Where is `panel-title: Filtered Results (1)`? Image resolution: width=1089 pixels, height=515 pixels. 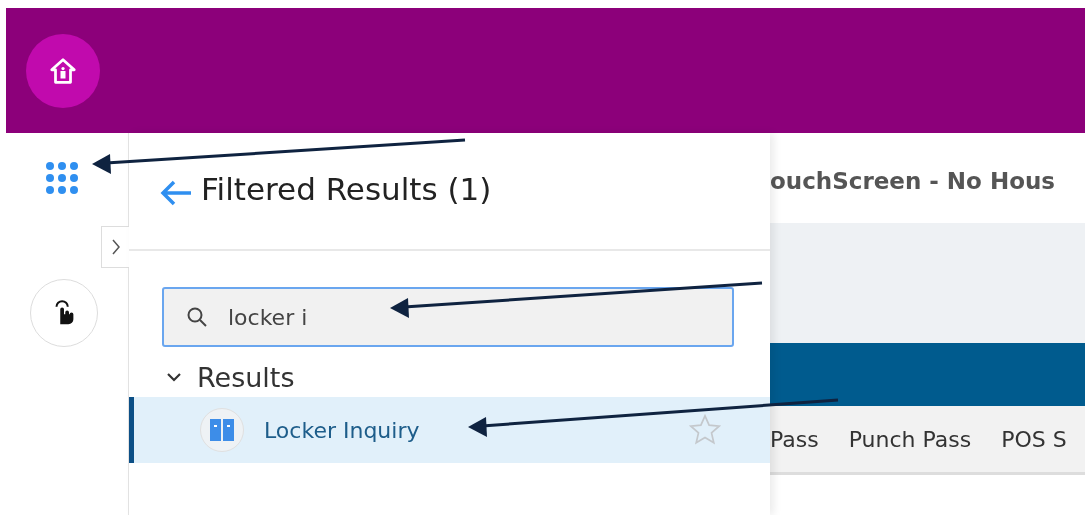 panel-title: Filtered Results (1) is located at coordinates (346, 189).